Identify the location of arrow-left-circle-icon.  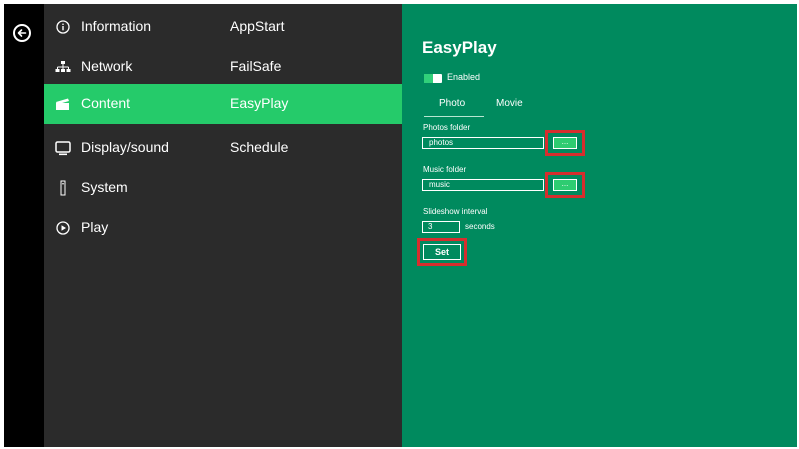
(22, 33).